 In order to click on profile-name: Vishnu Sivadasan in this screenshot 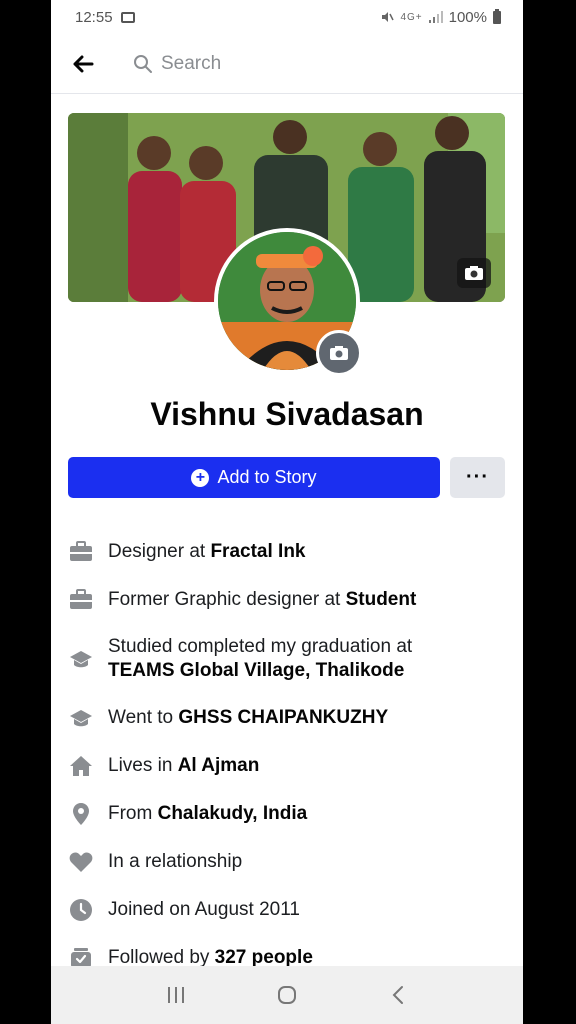, I will do `click(287, 414)`.